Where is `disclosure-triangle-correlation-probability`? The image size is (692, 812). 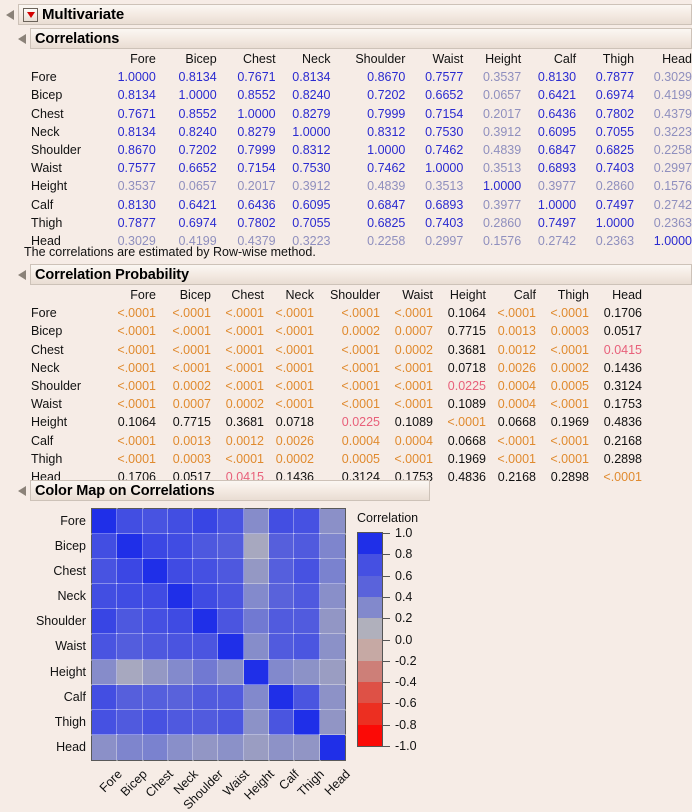 disclosure-triangle-correlation-probability is located at coordinates (22, 274).